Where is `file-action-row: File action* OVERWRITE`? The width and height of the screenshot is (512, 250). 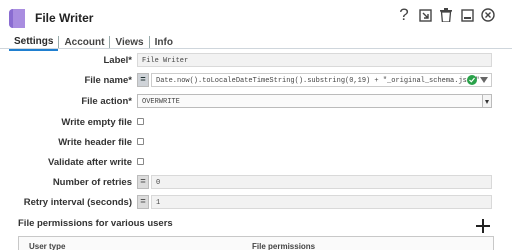 file-action-row: File action* OVERWRITE is located at coordinates (256, 101).